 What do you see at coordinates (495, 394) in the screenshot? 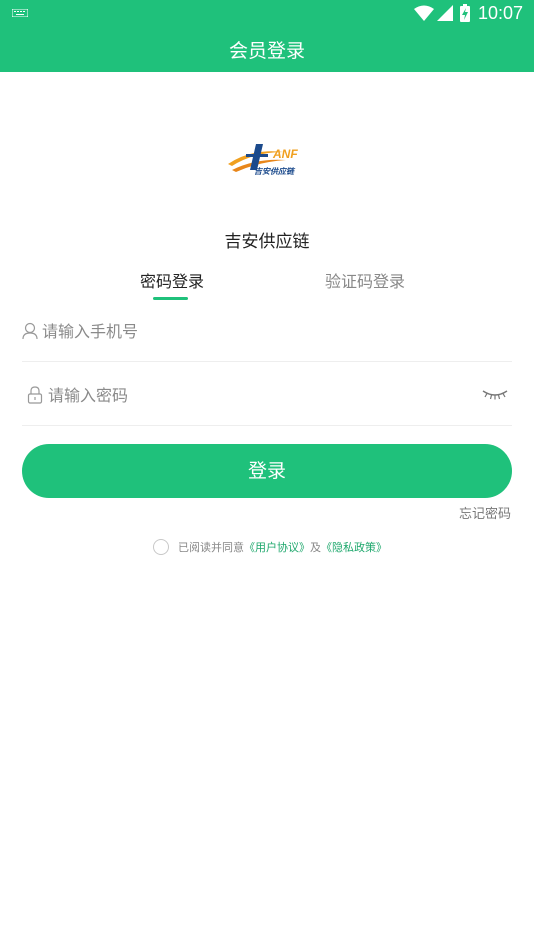
I see `eye-closed-icon` at bounding box center [495, 394].